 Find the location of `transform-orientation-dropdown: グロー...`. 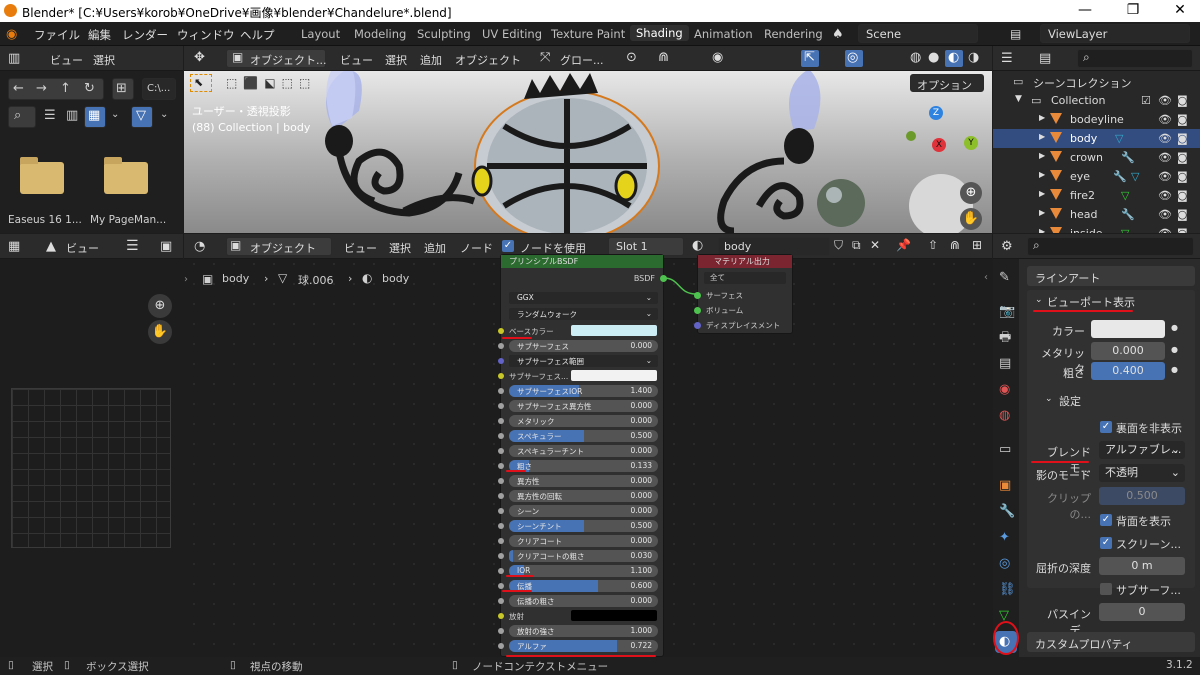

transform-orientation-dropdown: グロー... is located at coordinates (582, 60).